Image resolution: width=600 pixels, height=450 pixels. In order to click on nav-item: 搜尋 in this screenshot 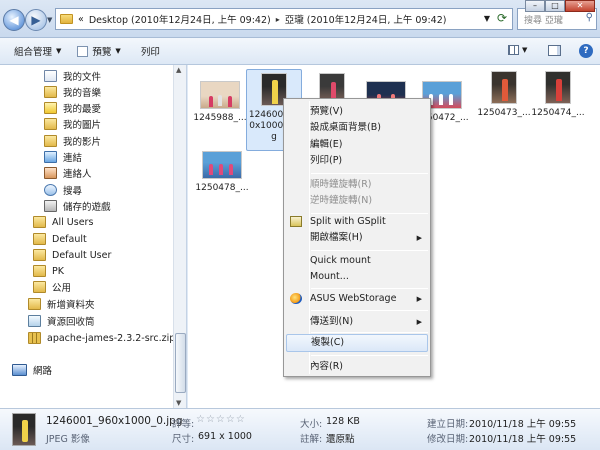, I will do `click(63, 190)`.